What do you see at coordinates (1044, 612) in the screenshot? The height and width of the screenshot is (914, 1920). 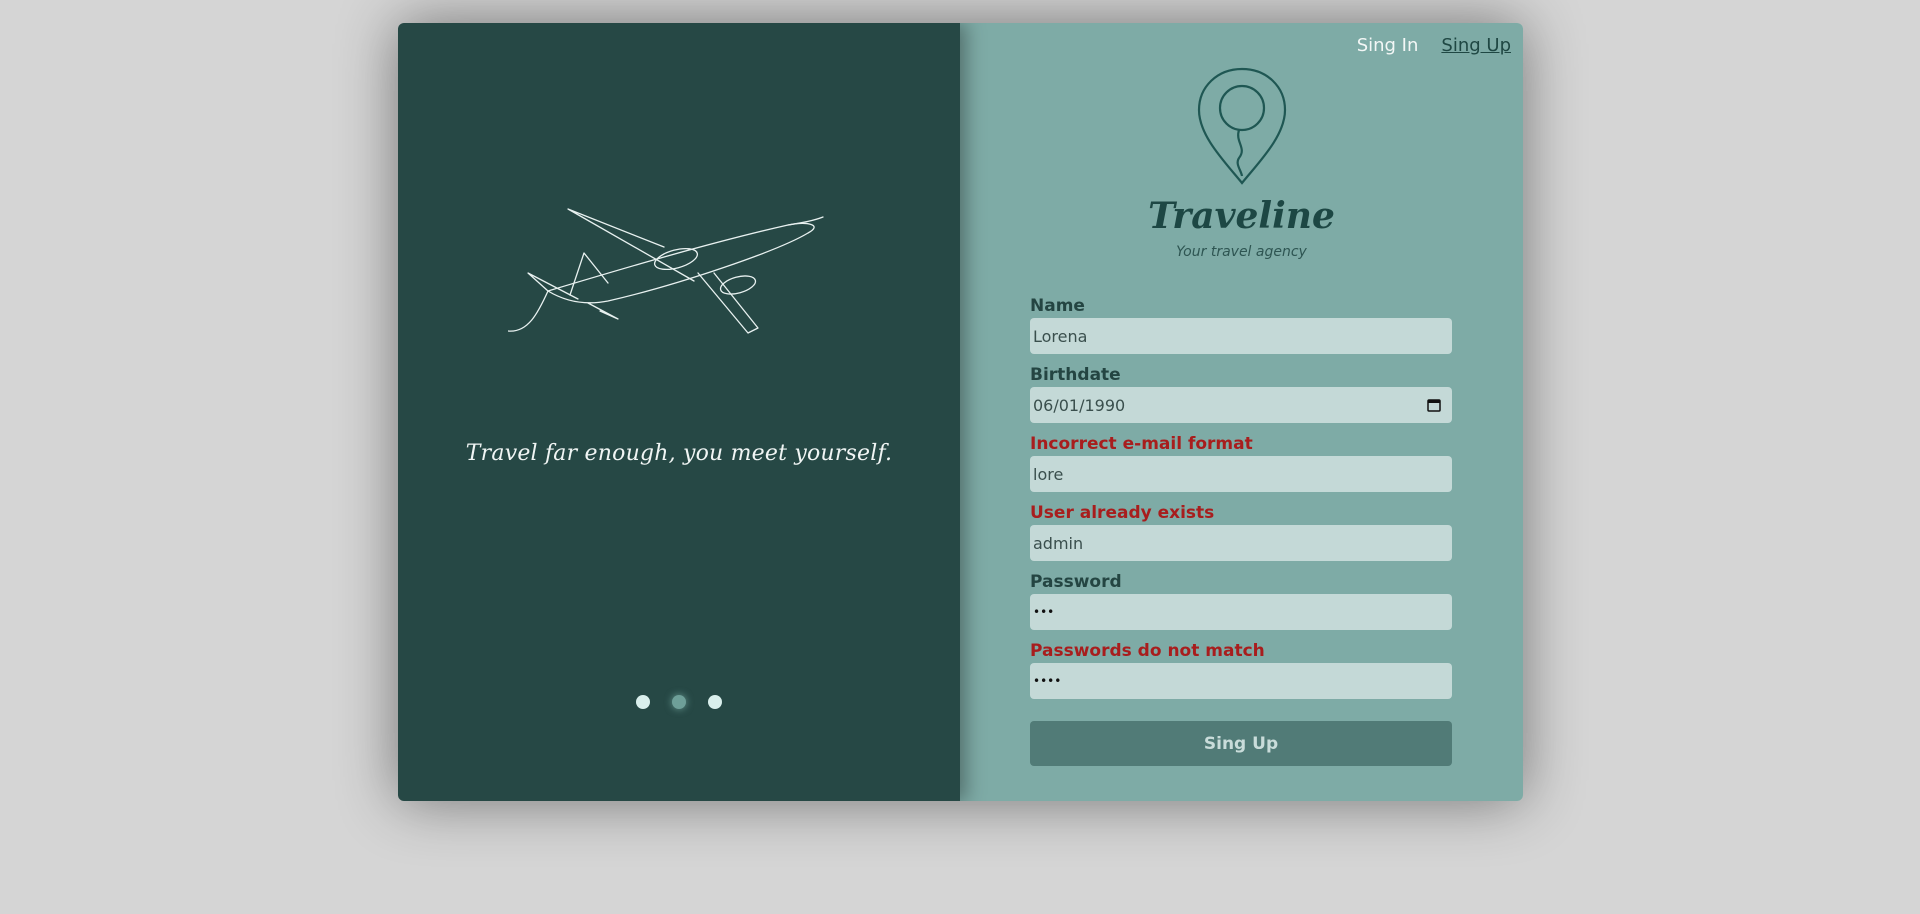 I see `password-value: •••` at bounding box center [1044, 612].